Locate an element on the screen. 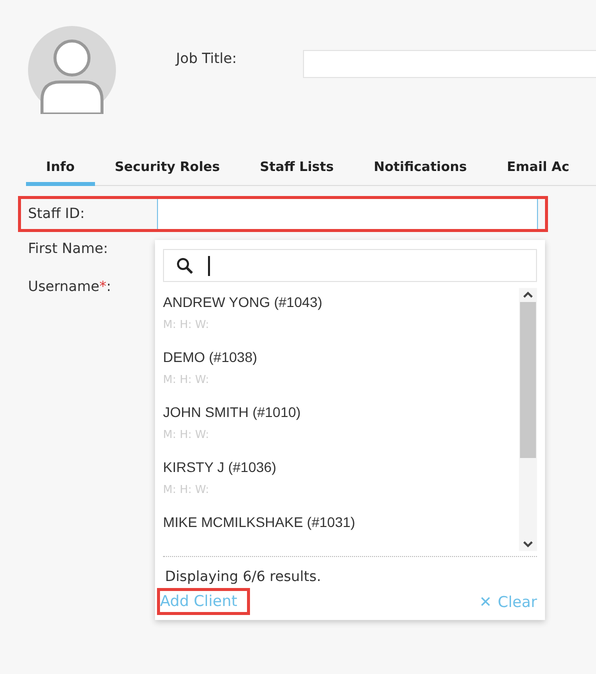  select-field is located at coordinates (347, 214).